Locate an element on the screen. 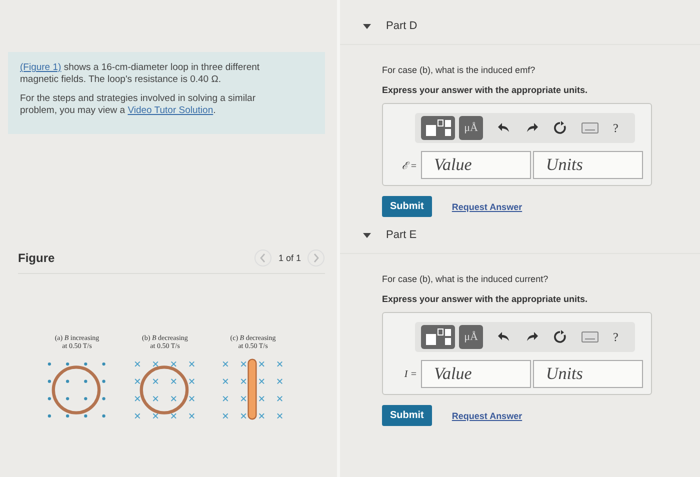  figure-title: Figure is located at coordinates (36, 258).